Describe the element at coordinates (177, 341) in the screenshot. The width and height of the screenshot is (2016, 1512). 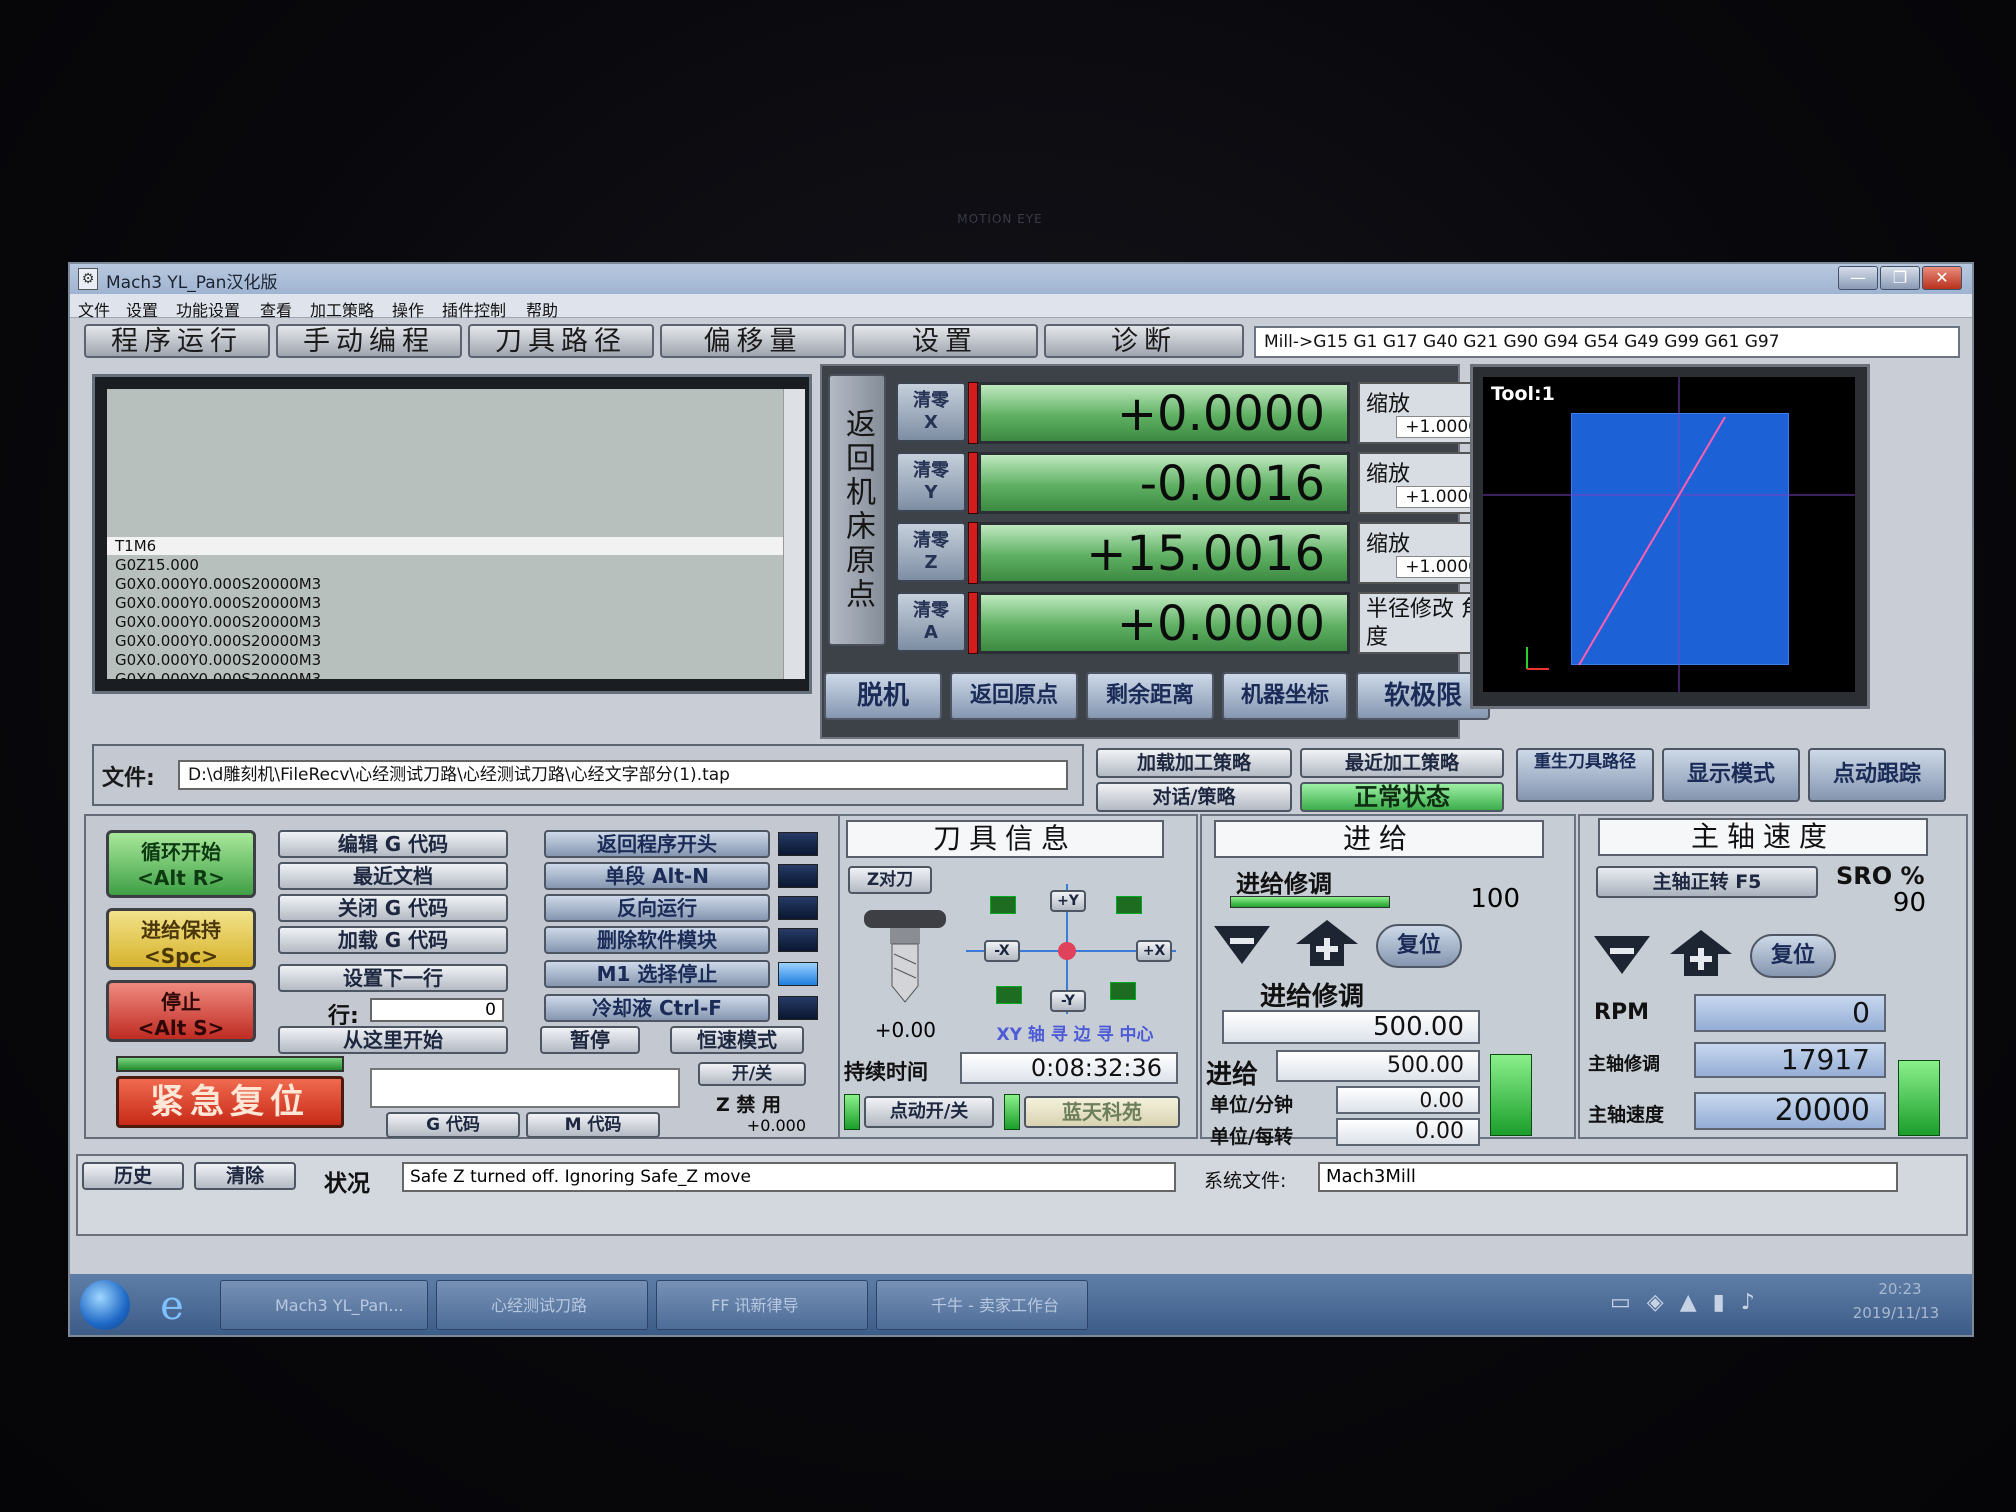
I see `tab-program-run: 程序运行` at that location.